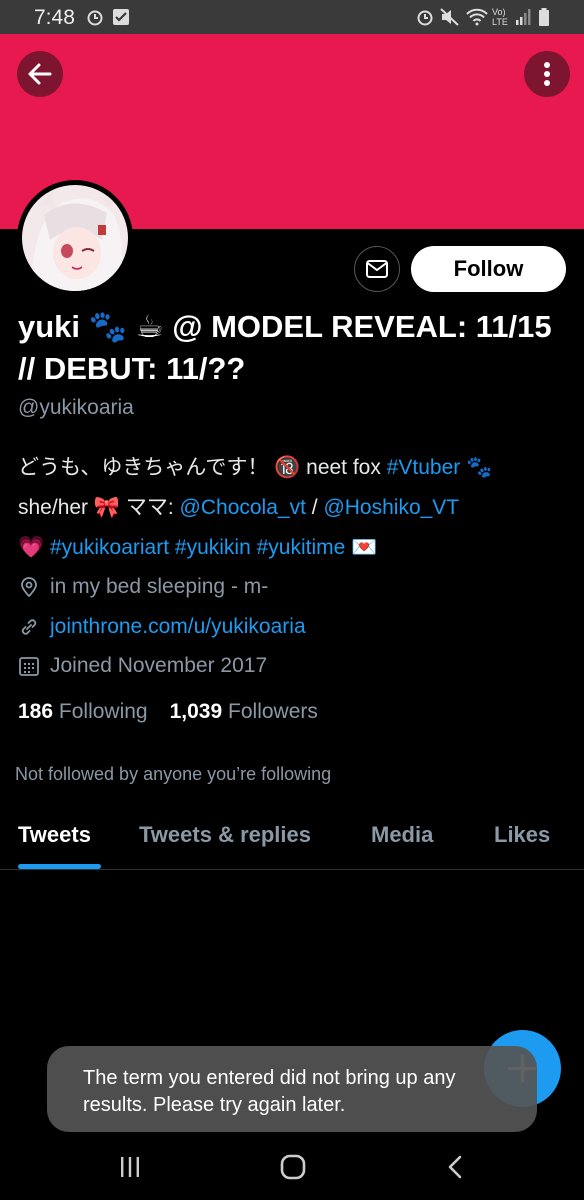 Image resolution: width=584 pixels, height=1200 pixels. I want to click on bio-emoji: 💗, so click(34, 547).